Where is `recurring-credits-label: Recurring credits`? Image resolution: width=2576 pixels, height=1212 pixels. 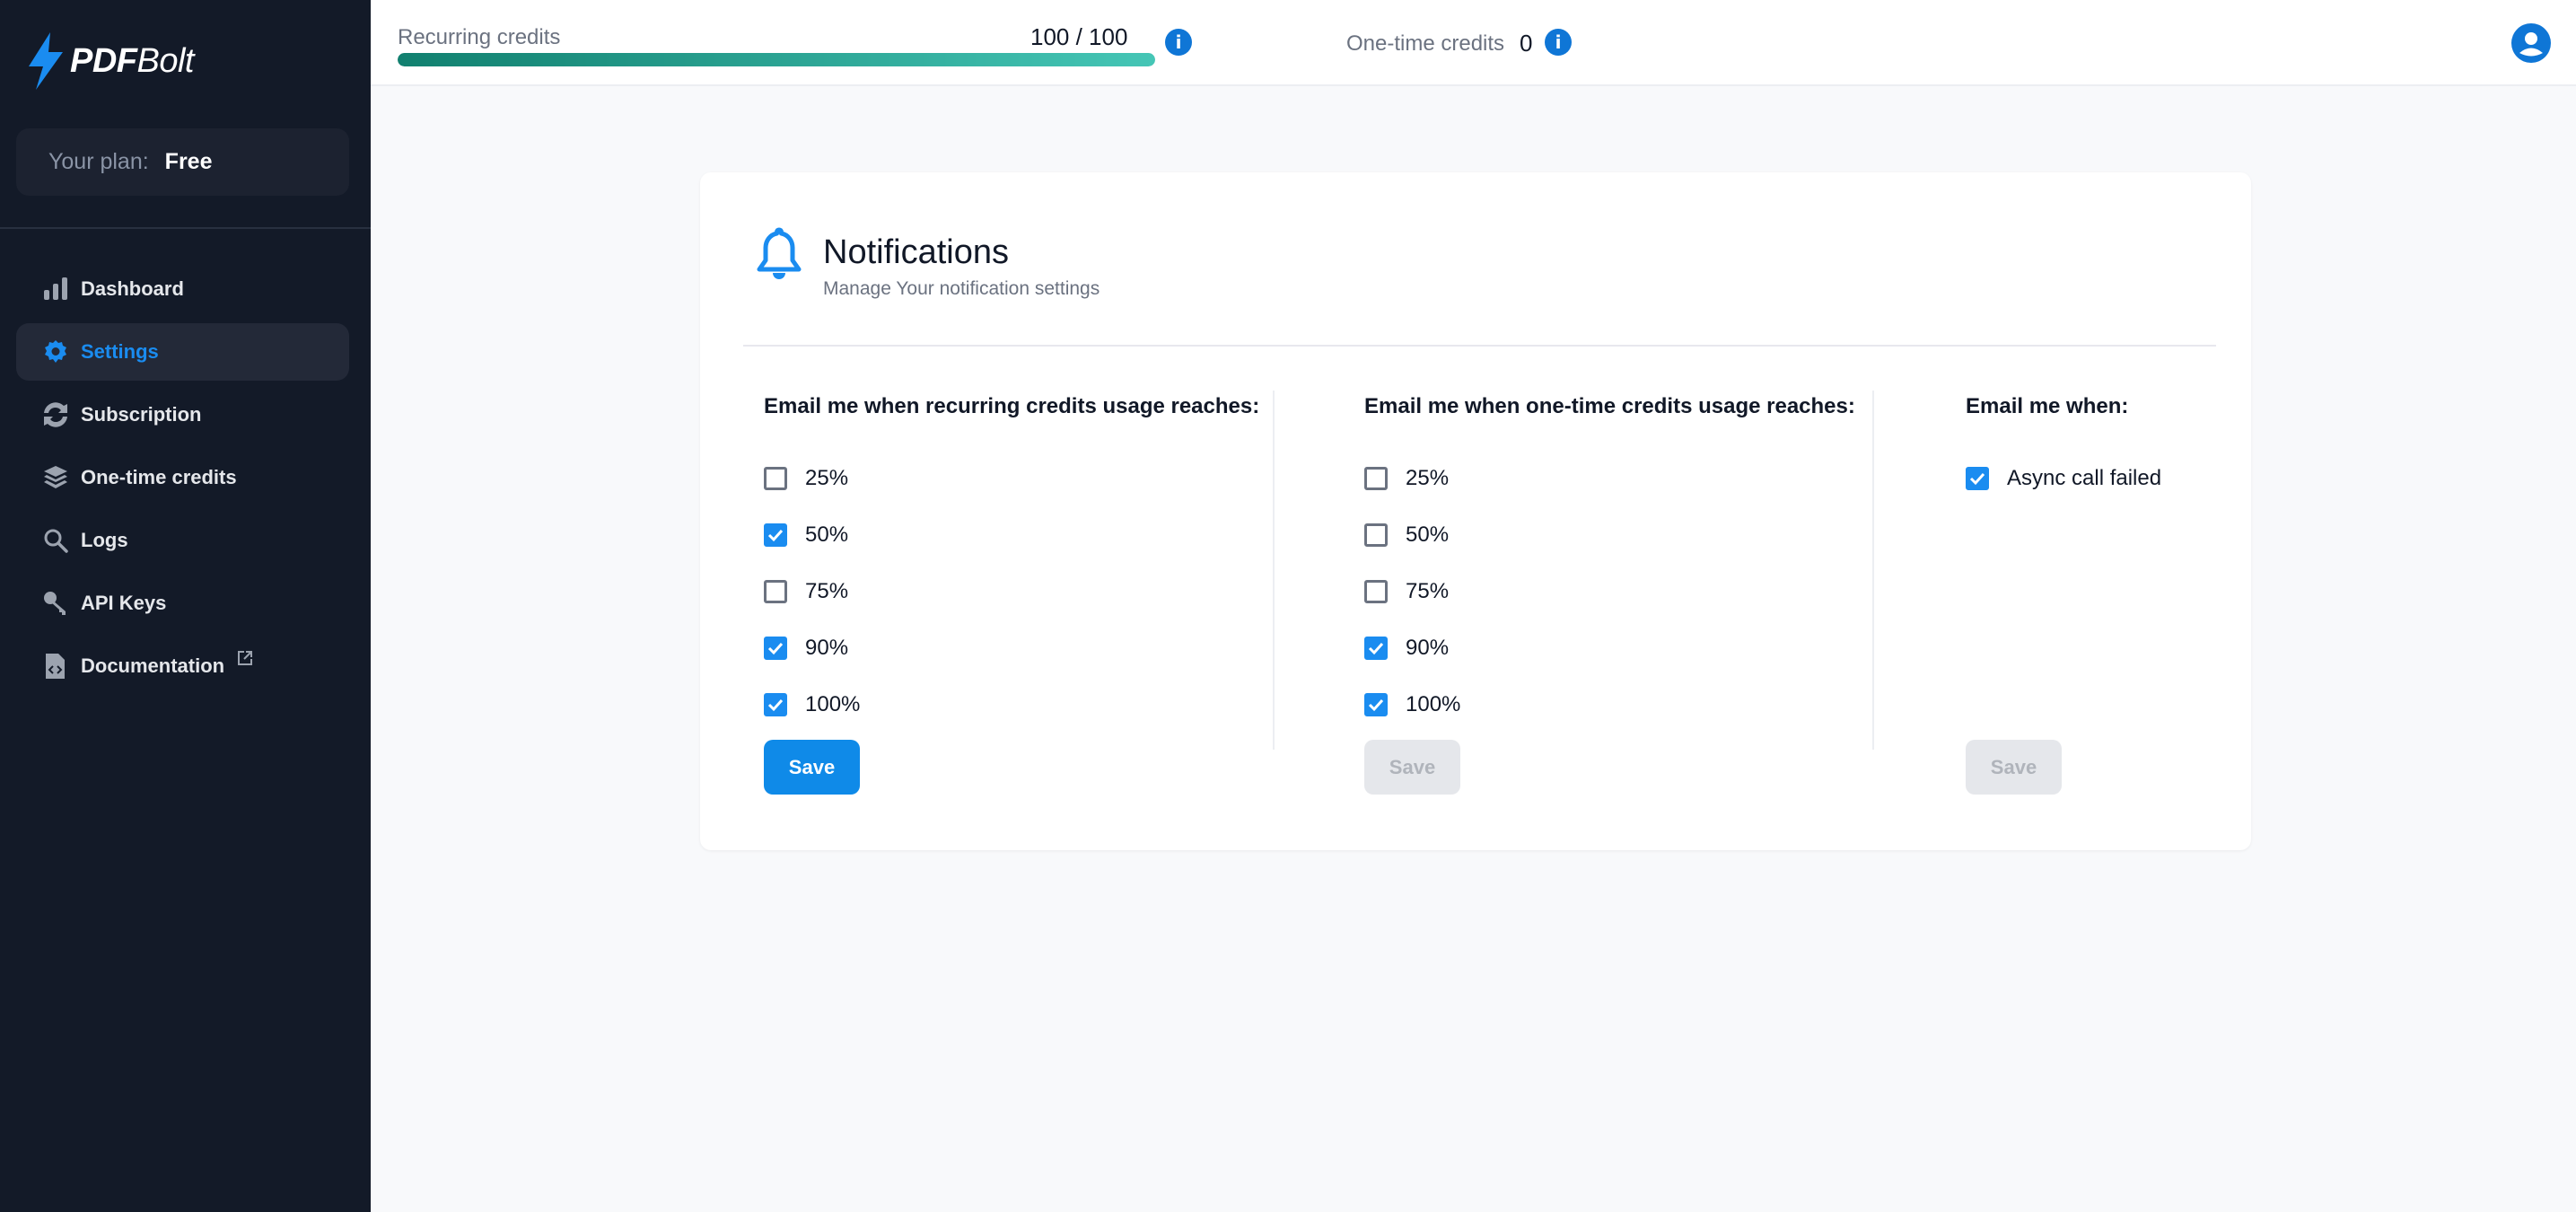
recurring-credits-label: Recurring credits is located at coordinates (479, 37).